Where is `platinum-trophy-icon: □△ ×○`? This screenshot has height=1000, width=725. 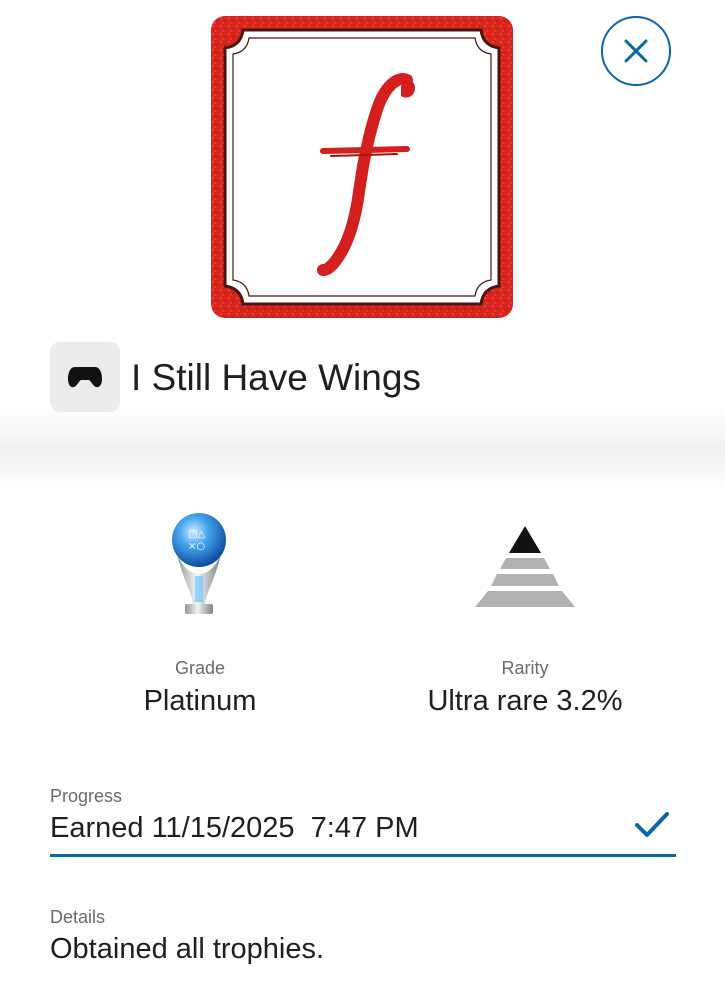 platinum-trophy-icon: □△ ×○ is located at coordinates (199, 566).